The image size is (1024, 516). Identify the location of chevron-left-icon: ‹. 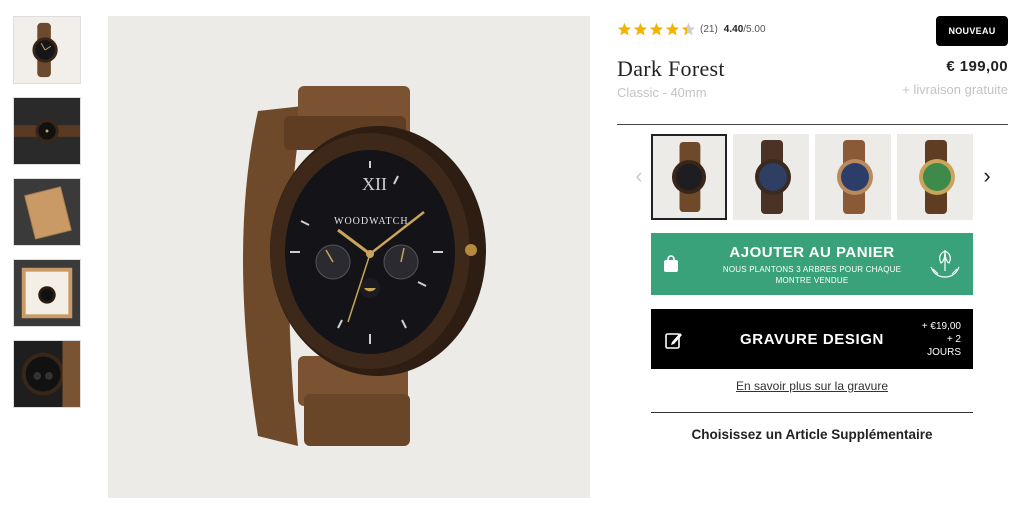
(639, 176).